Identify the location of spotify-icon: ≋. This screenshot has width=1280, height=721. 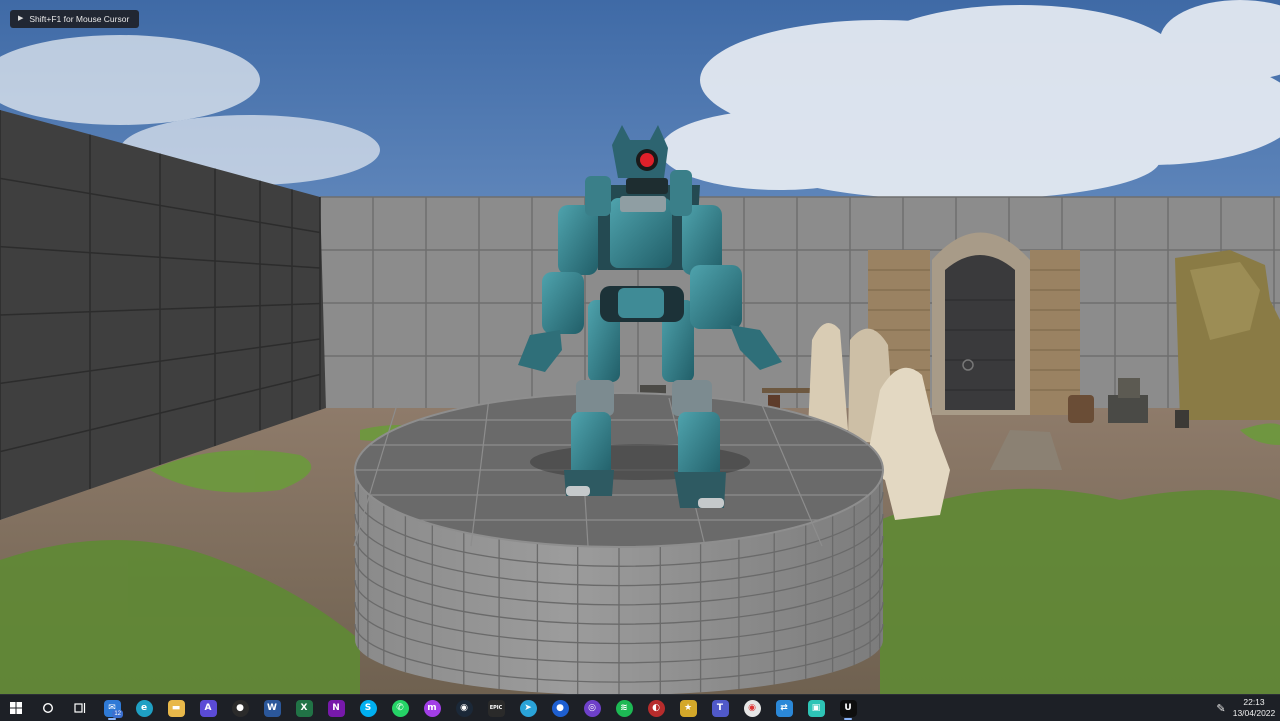
(624, 708).